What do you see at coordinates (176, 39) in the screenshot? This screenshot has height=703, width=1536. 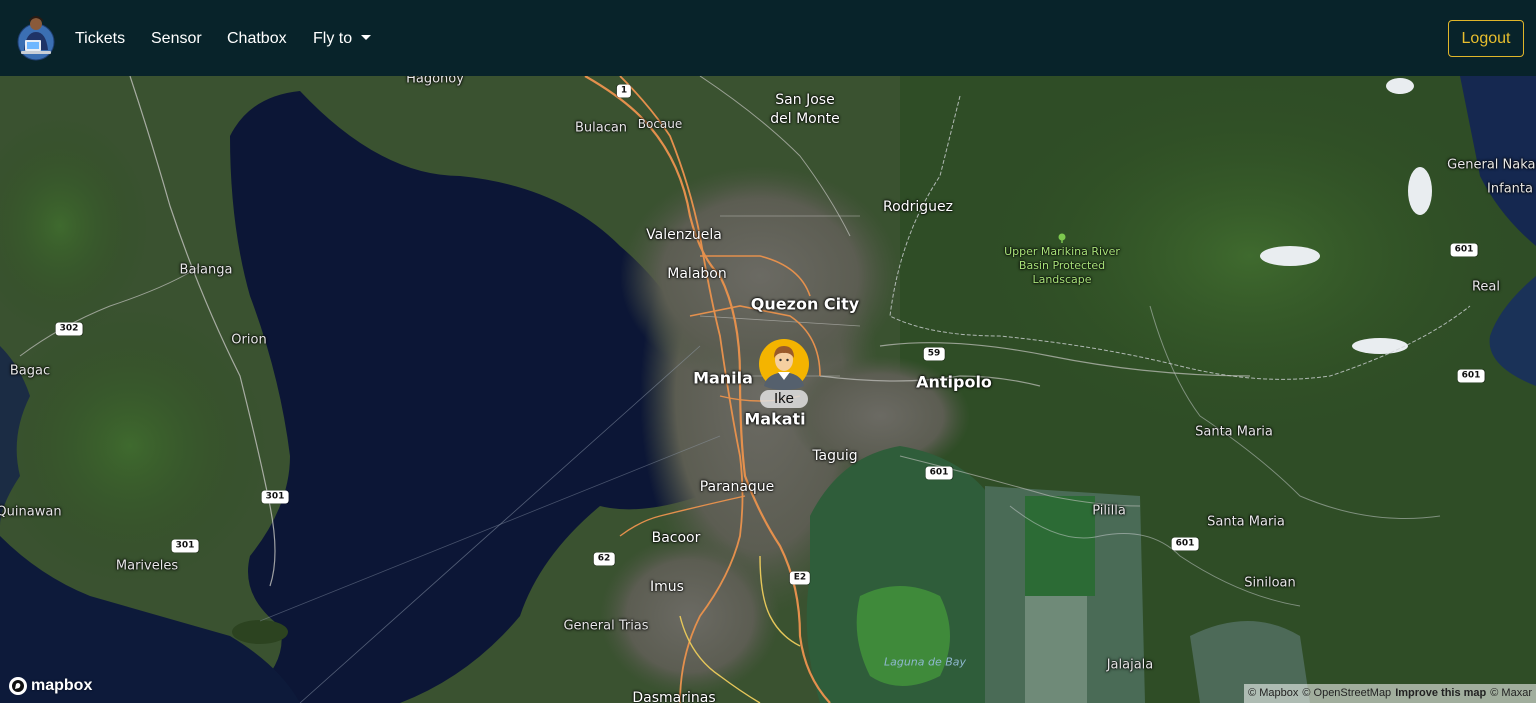 I see `nav-sensor-link: Sensor` at bounding box center [176, 39].